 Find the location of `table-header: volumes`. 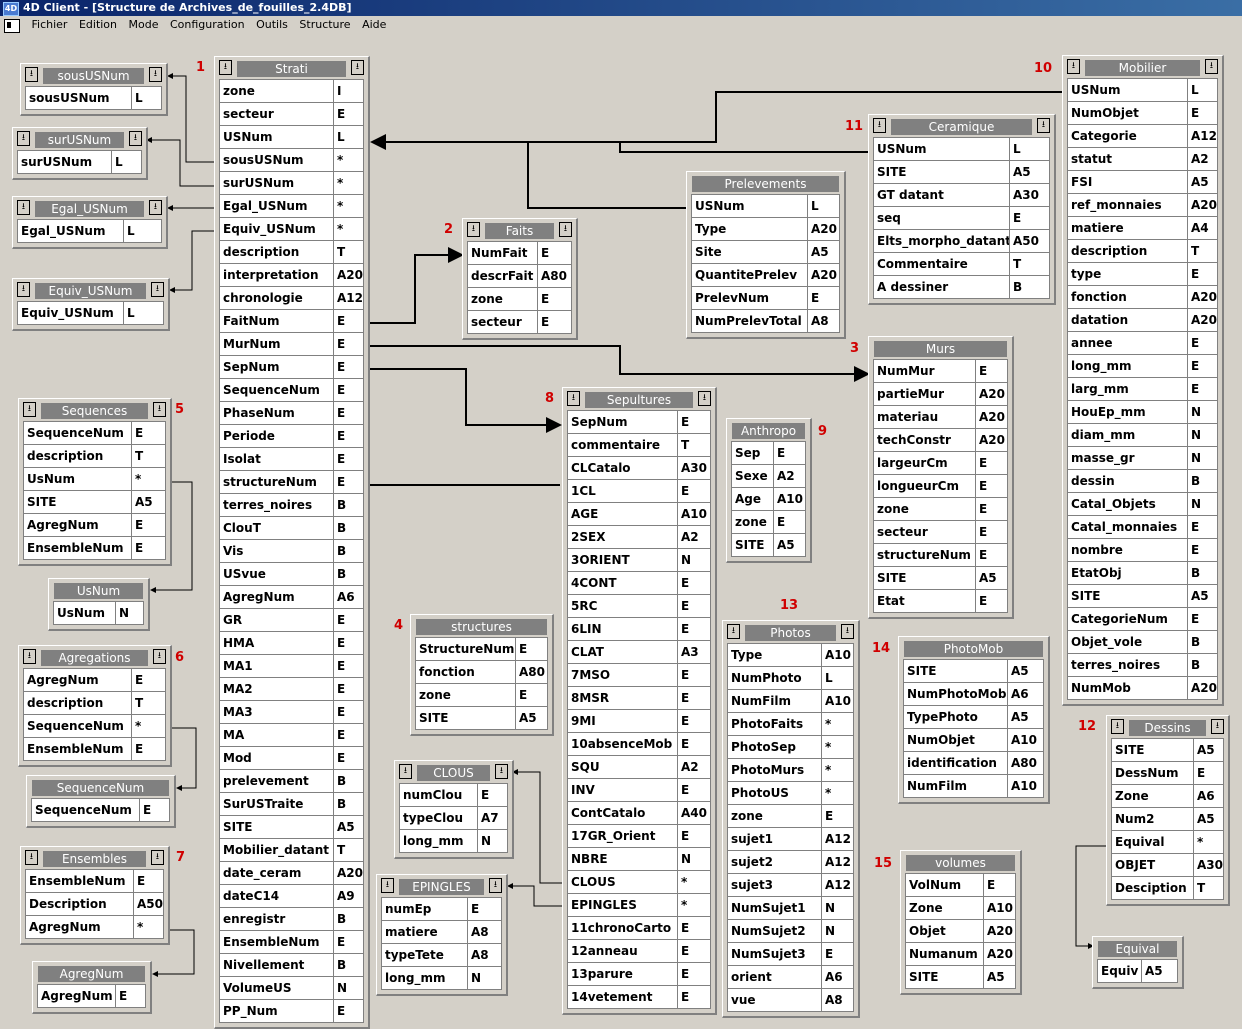

table-header: volumes is located at coordinates (960, 862).